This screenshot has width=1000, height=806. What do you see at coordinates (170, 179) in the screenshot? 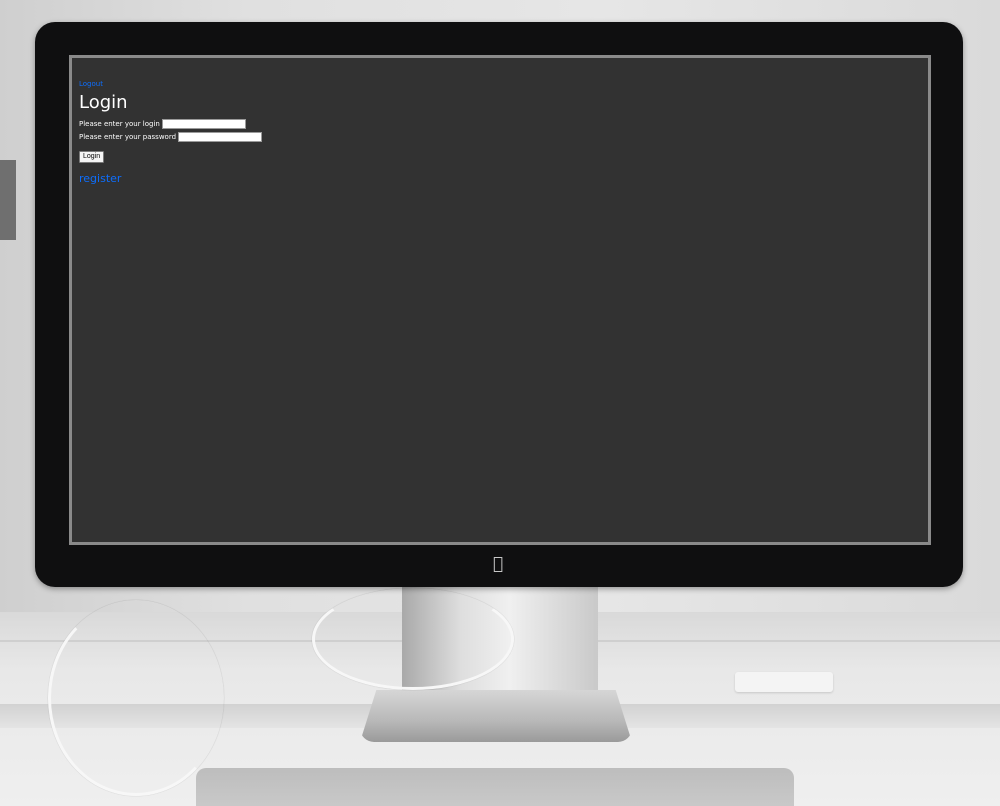
I see `register-link: register` at bounding box center [170, 179].